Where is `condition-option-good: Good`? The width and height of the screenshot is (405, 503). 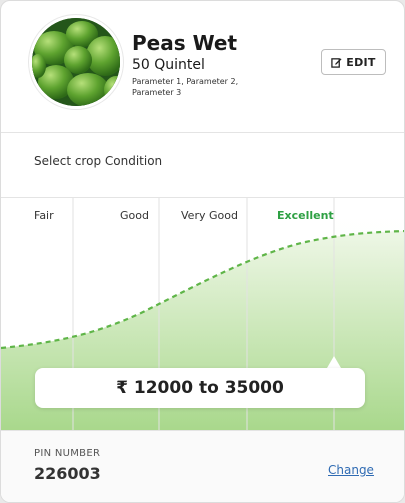 condition-option-good: Good is located at coordinates (134, 215).